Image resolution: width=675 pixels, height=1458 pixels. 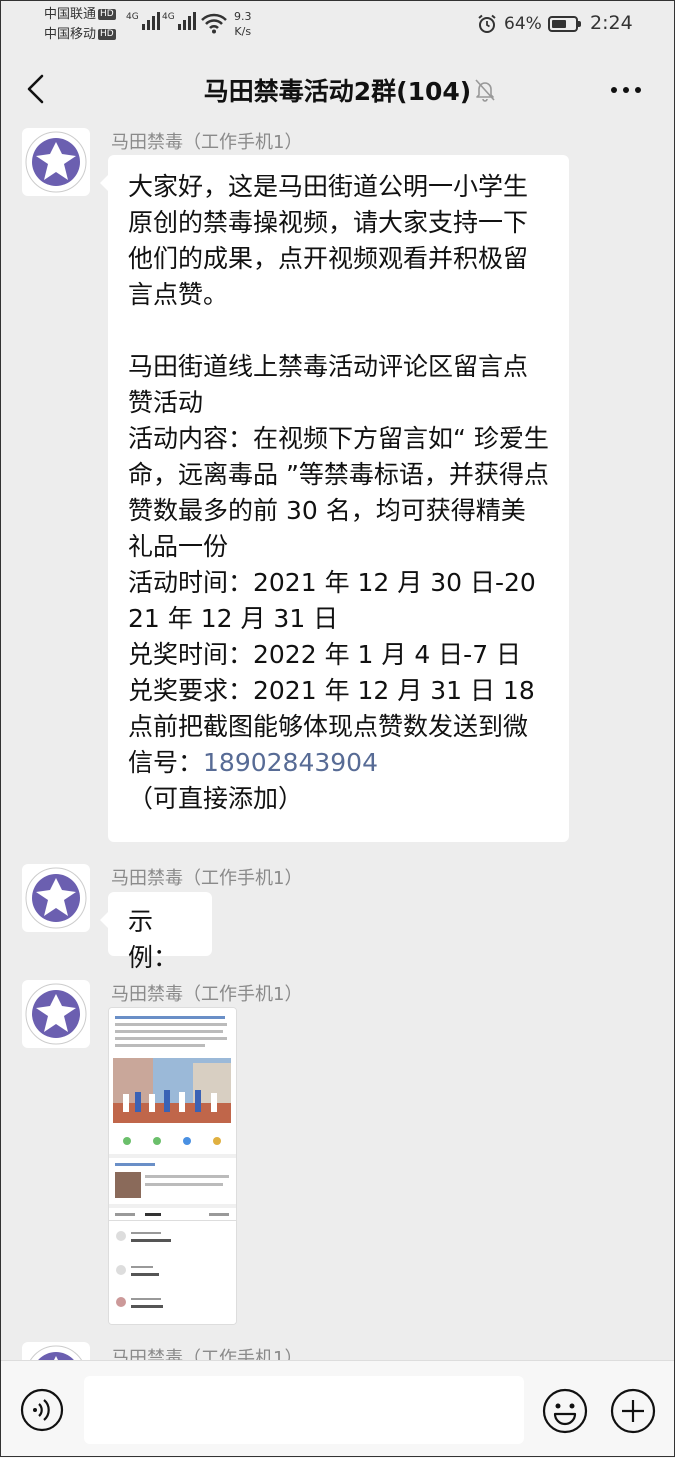 I want to click on clock: 2:24, so click(x=611, y=23).